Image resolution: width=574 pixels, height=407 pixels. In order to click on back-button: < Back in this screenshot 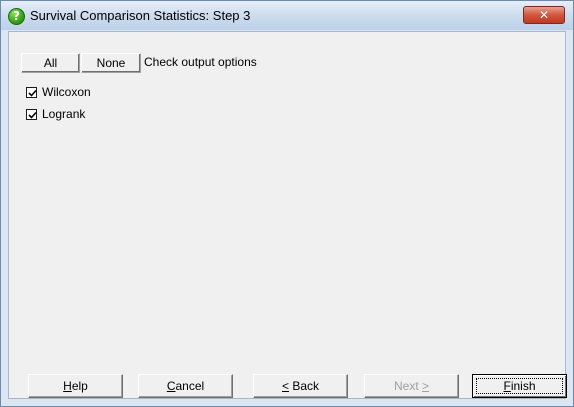, I will do `click(300, 386)`.